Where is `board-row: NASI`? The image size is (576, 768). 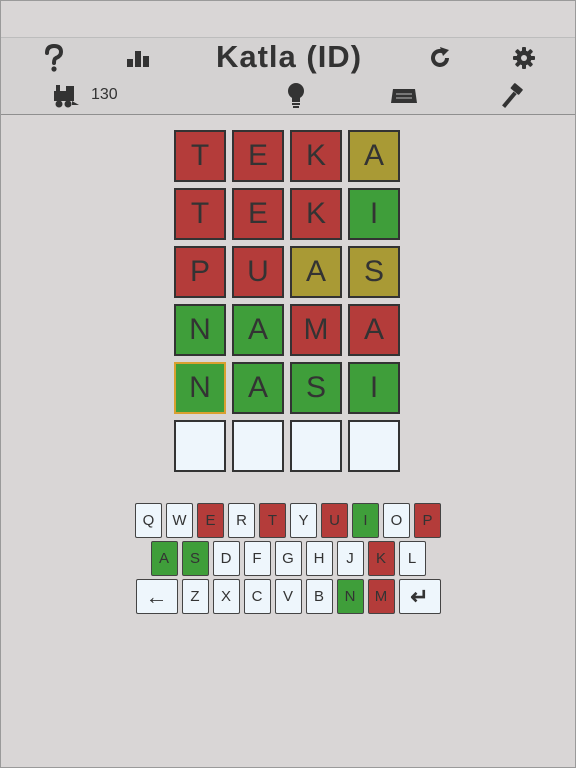
board-row: NASI is located at coordinates (287, 388).